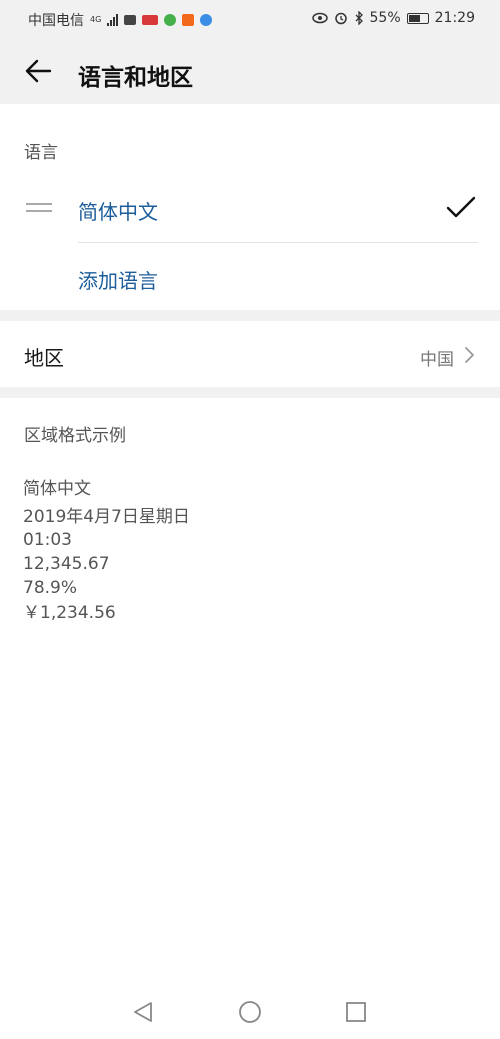  Describe the element at coordinates (359, 18) in the screenshot. I see `bluetooth-icon` at that location.